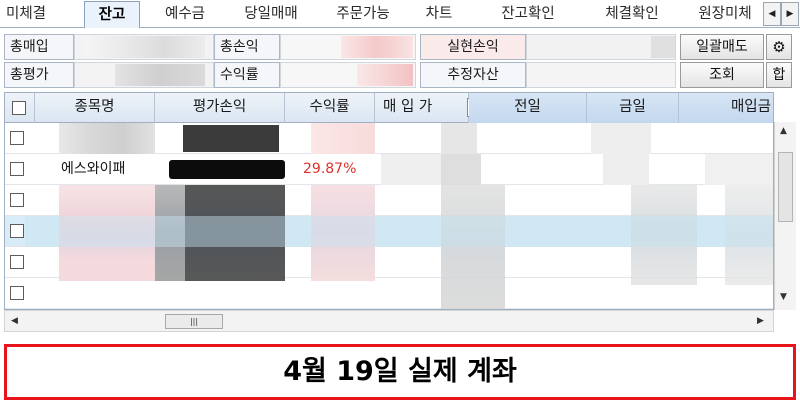 This screenshot has width=800, height=420. Describe the element at coordinates (348, 75) in the screenshot. I see `return-value` at that location.